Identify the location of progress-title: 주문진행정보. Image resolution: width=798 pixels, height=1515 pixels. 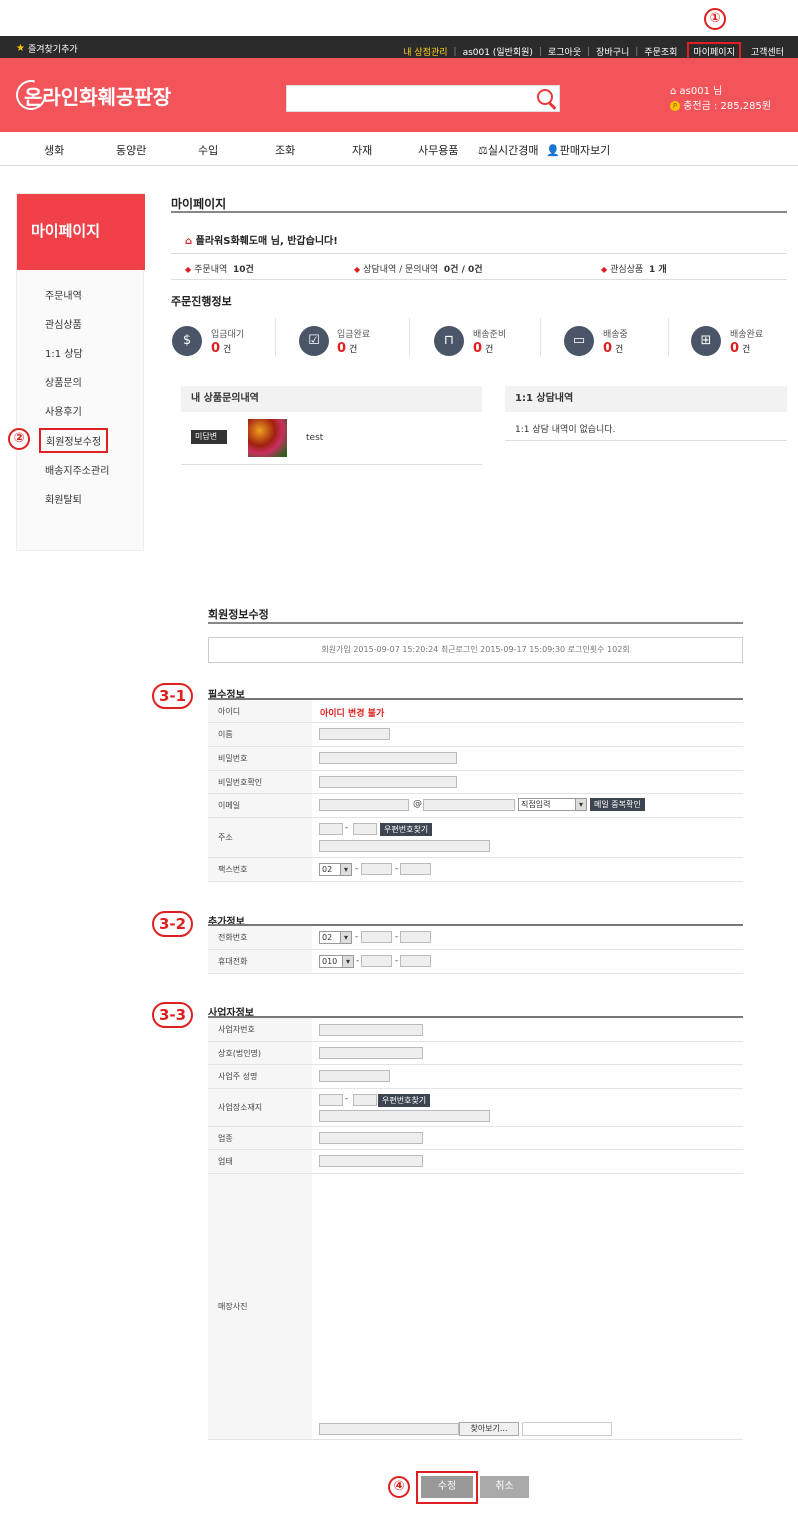
(201, 301).